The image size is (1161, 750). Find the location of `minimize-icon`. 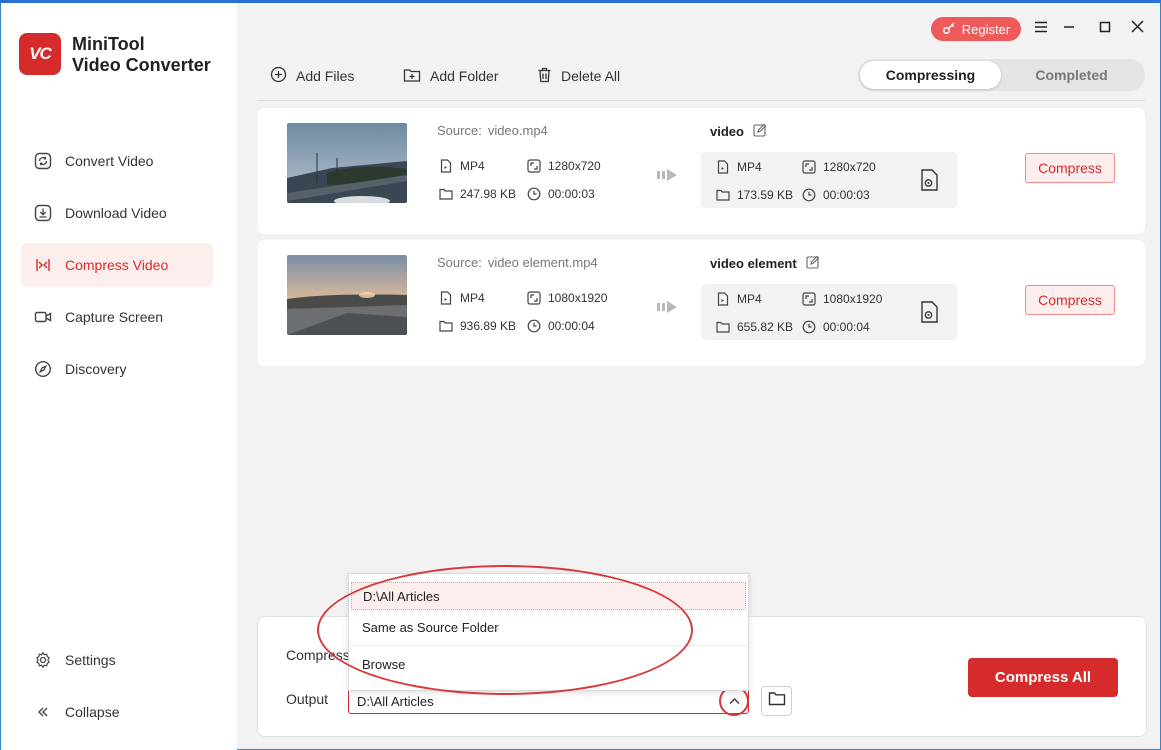

minimize-icon is located at coordinates (1069, 29).